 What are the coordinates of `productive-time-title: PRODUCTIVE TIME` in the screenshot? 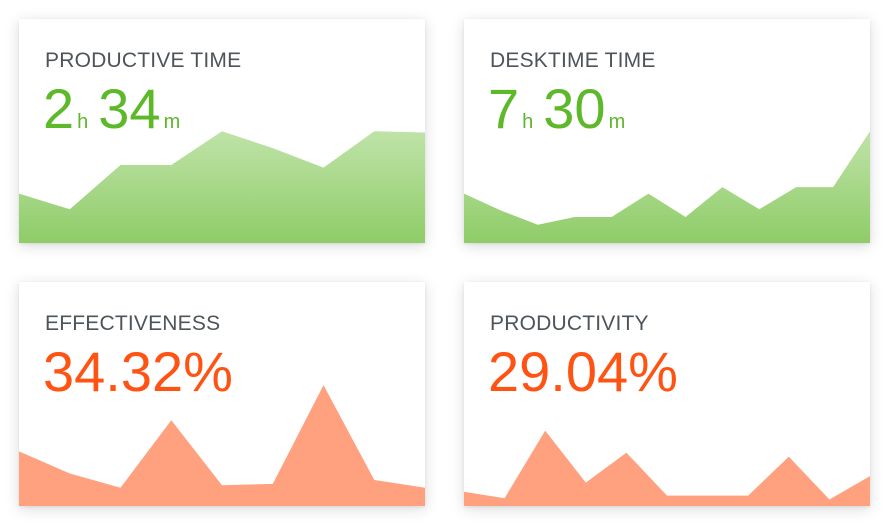 It's located at (143, 60).